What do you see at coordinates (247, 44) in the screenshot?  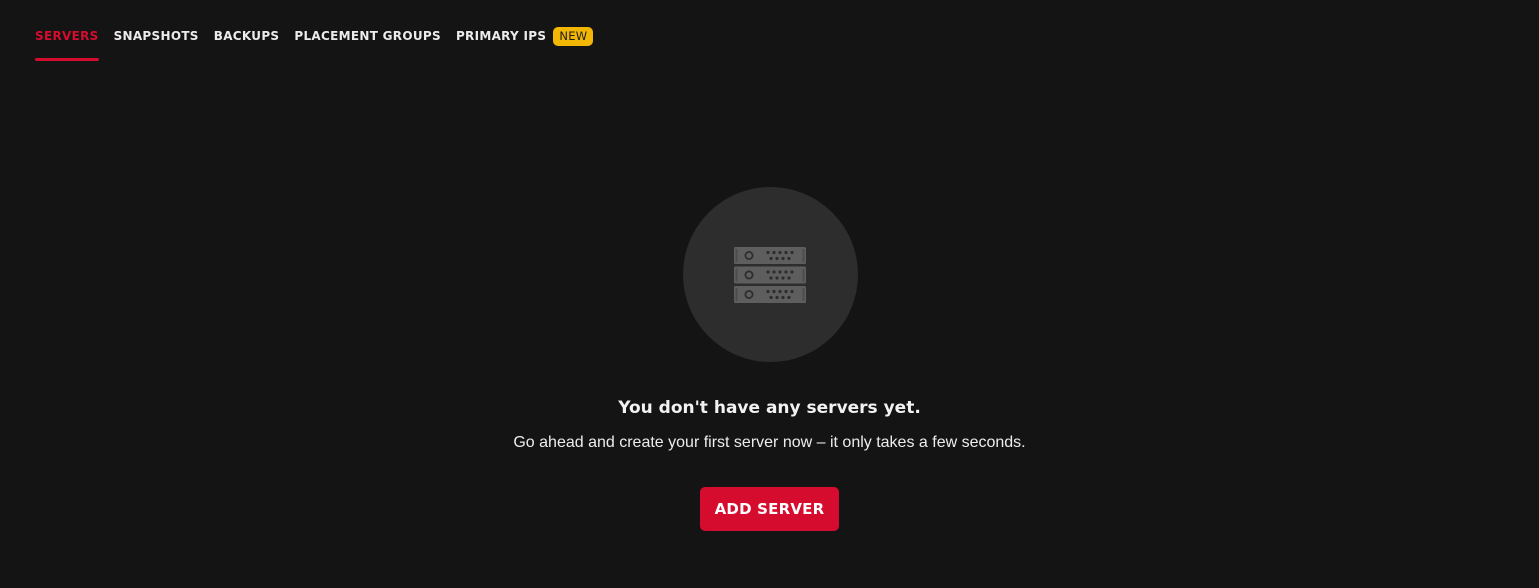 I see `tab-backups: BACKUPS` at bounding box center [247, 44].